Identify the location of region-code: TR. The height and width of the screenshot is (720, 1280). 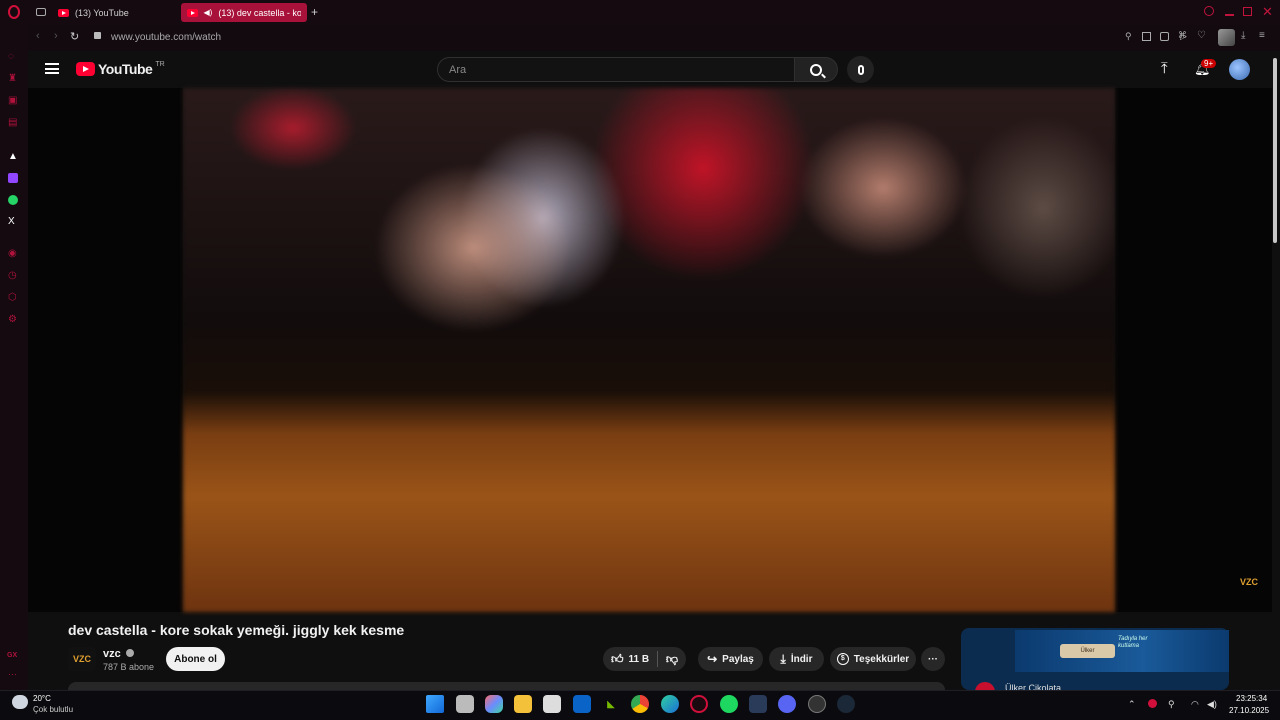
(160, 64).